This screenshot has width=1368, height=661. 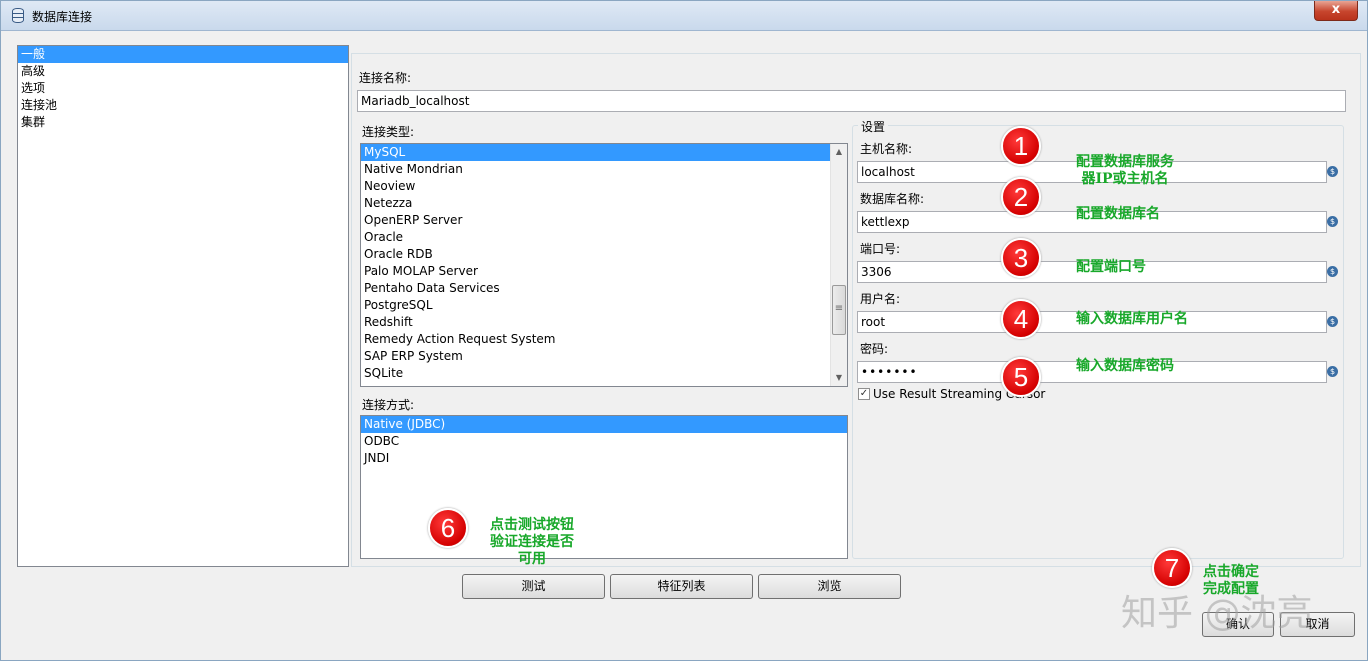 What do you see at coordinates (1021, 377) in the screenshot?
I see `annotation-badge-5: 5` at bounding box center [1021, 377].